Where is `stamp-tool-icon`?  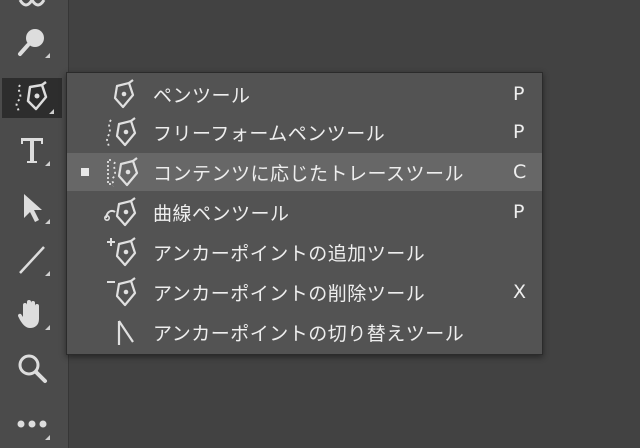 stamp-tool-icon is located at coordinates (32, 42).